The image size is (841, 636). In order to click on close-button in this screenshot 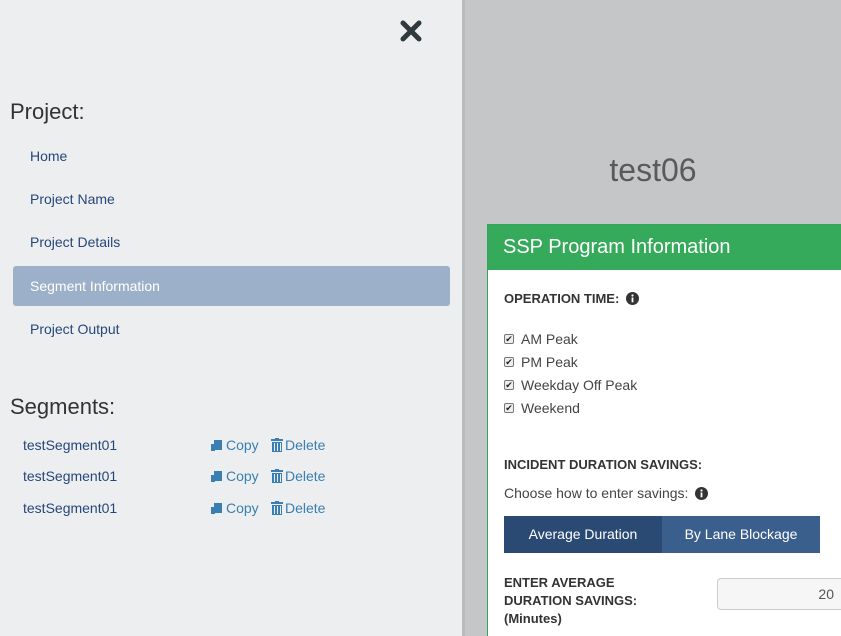, I will do `click(411, 31)`.